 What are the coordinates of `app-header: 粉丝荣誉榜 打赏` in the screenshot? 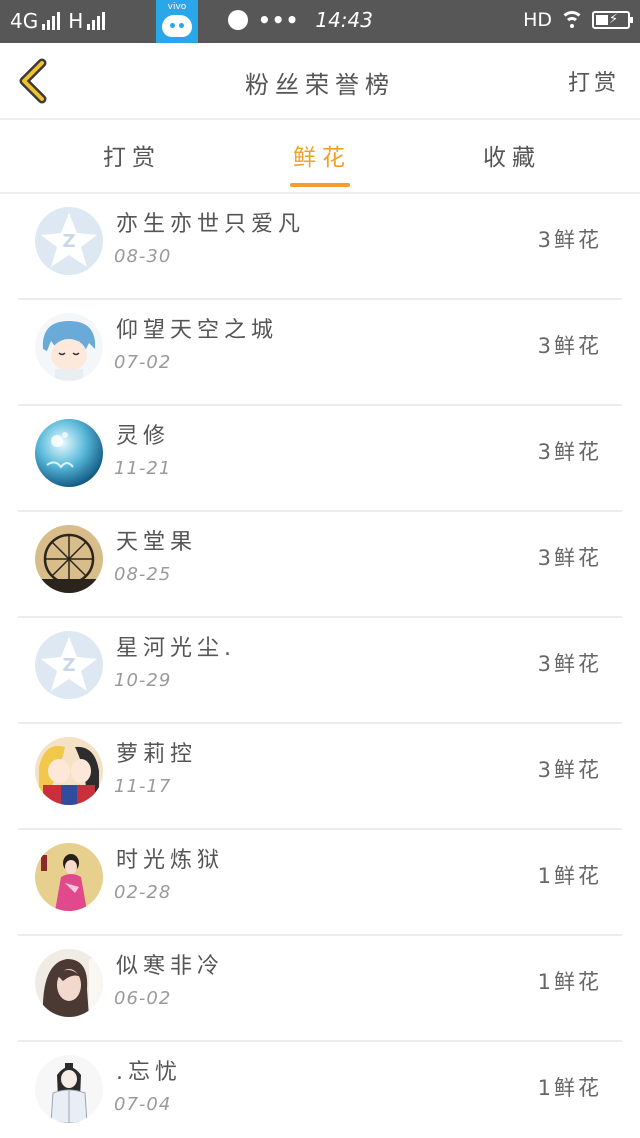 It's located at (320, 81).